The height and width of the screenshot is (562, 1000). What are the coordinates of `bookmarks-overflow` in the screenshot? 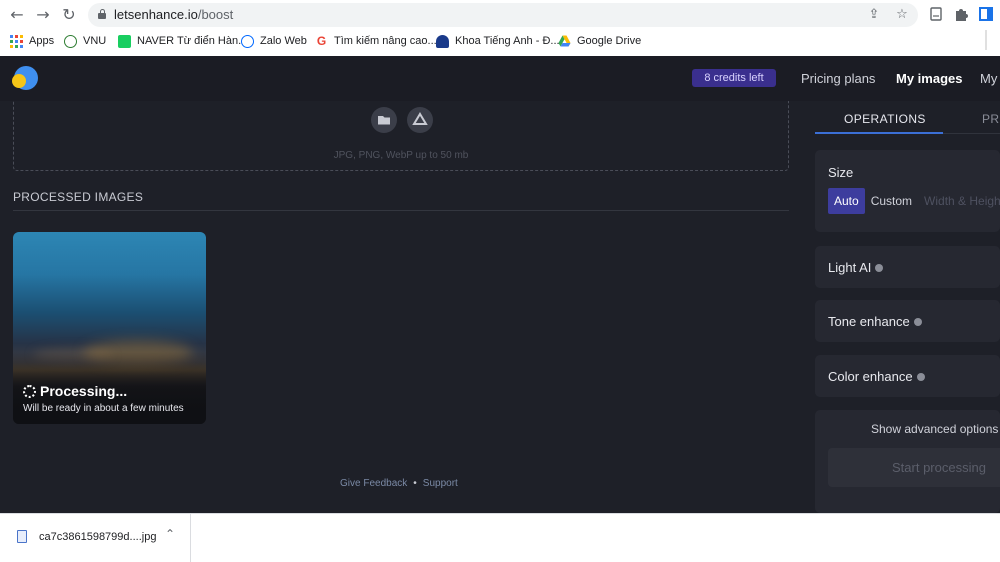 It's located at (986, 40).